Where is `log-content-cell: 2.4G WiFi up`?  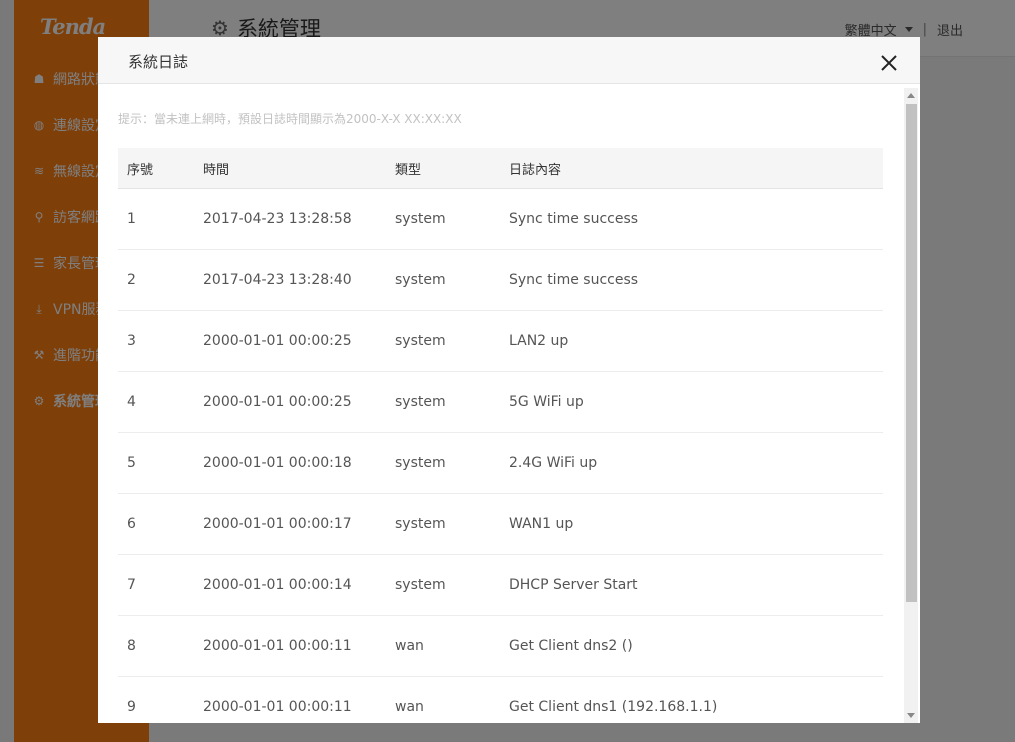
log-content-cell: 2.4G WiFi up is located at coordinates (696, 463).